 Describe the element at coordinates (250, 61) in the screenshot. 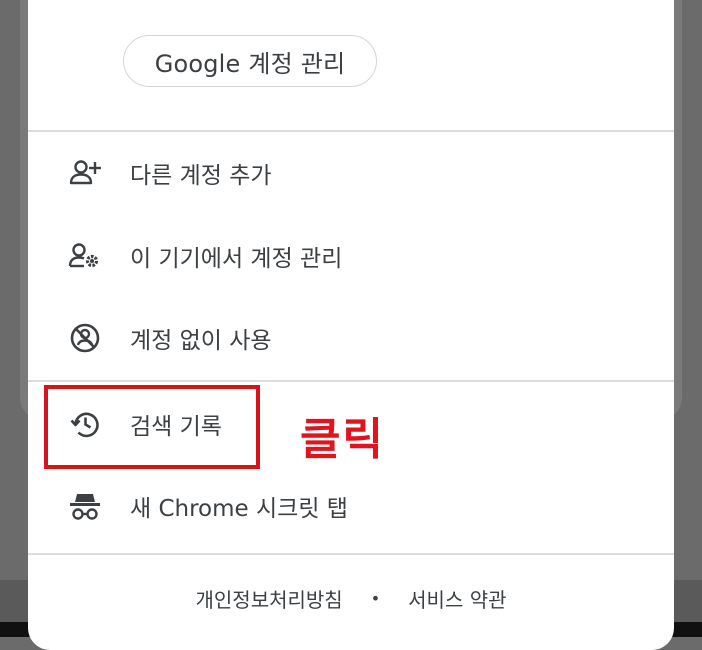

I see `manage-google-account-button: Google 계정 관리` at that location.